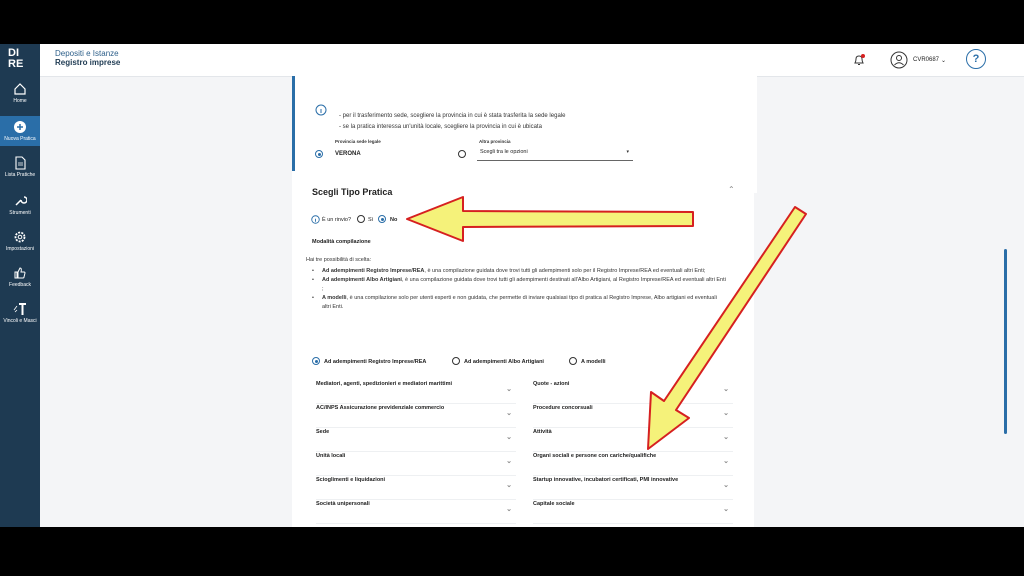 The width and height of the screenshot is (1024, 576). Describe the element at coordinates (727, 328) in the screenshot. I see `annotation-arrow-down` at that location.